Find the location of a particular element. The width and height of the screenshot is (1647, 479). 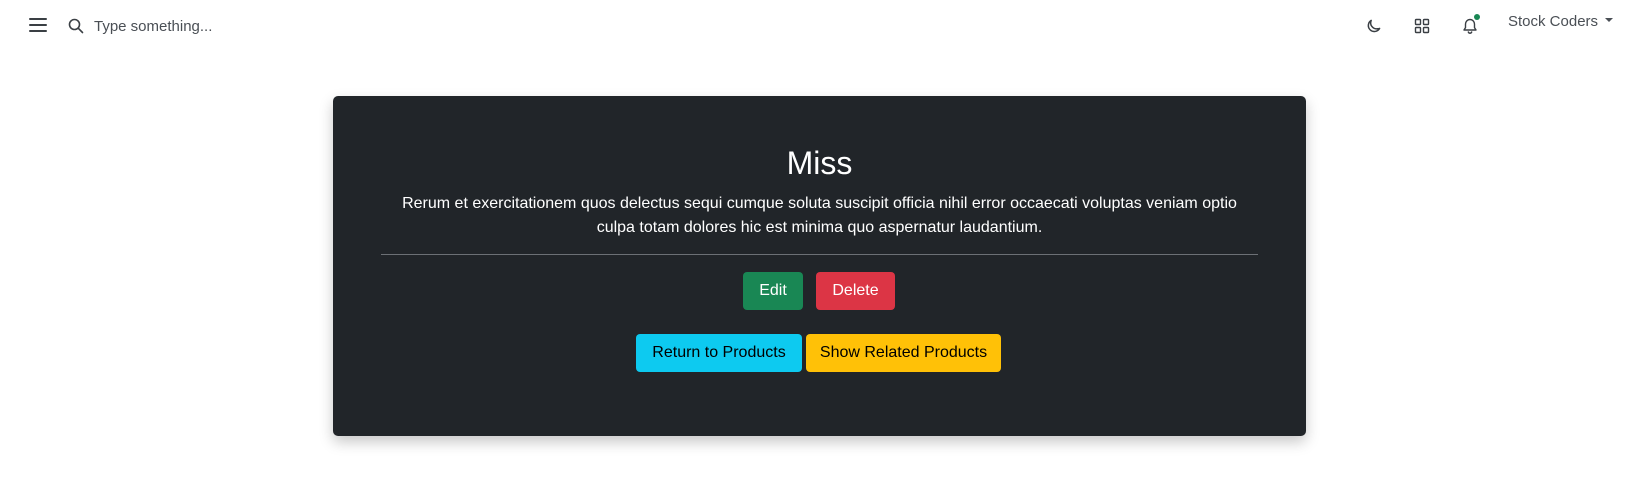

search-bar is located at coordinates (228, 26).